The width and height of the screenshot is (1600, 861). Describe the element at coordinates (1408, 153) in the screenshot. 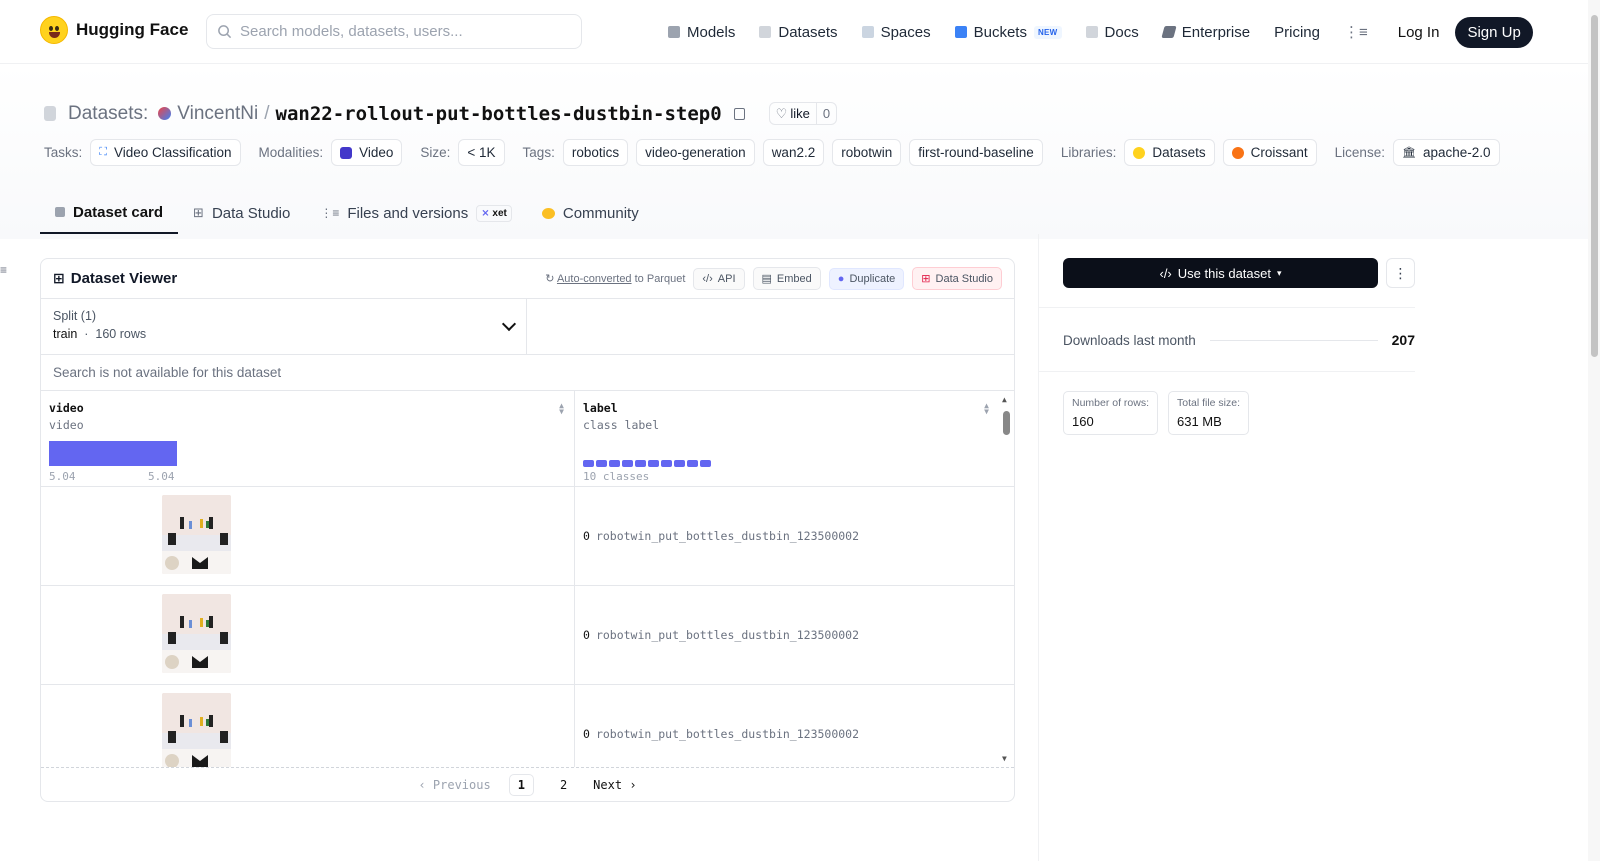

I see `bank-icon: 🏛` at that location.